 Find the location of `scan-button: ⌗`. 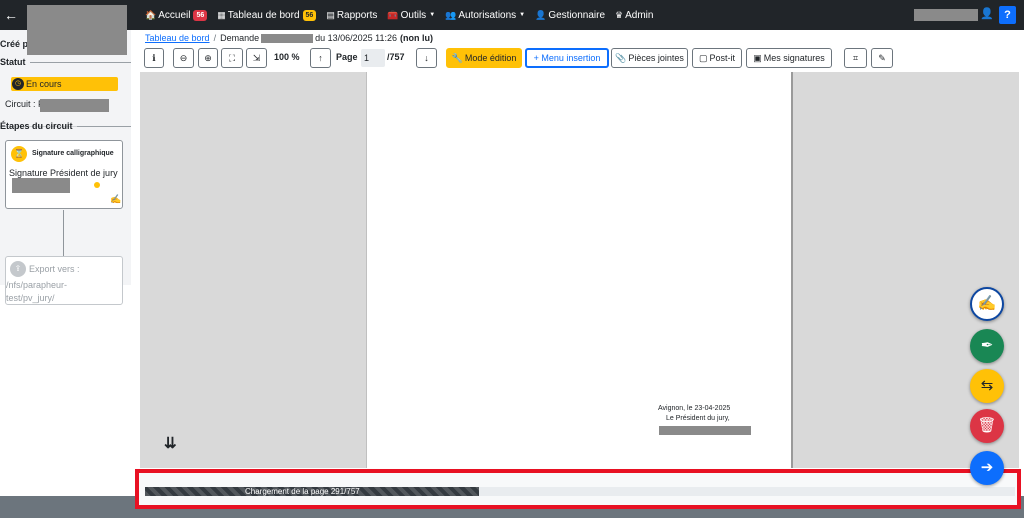

scan-button: ⌗ is located at coordinates (855, 58).